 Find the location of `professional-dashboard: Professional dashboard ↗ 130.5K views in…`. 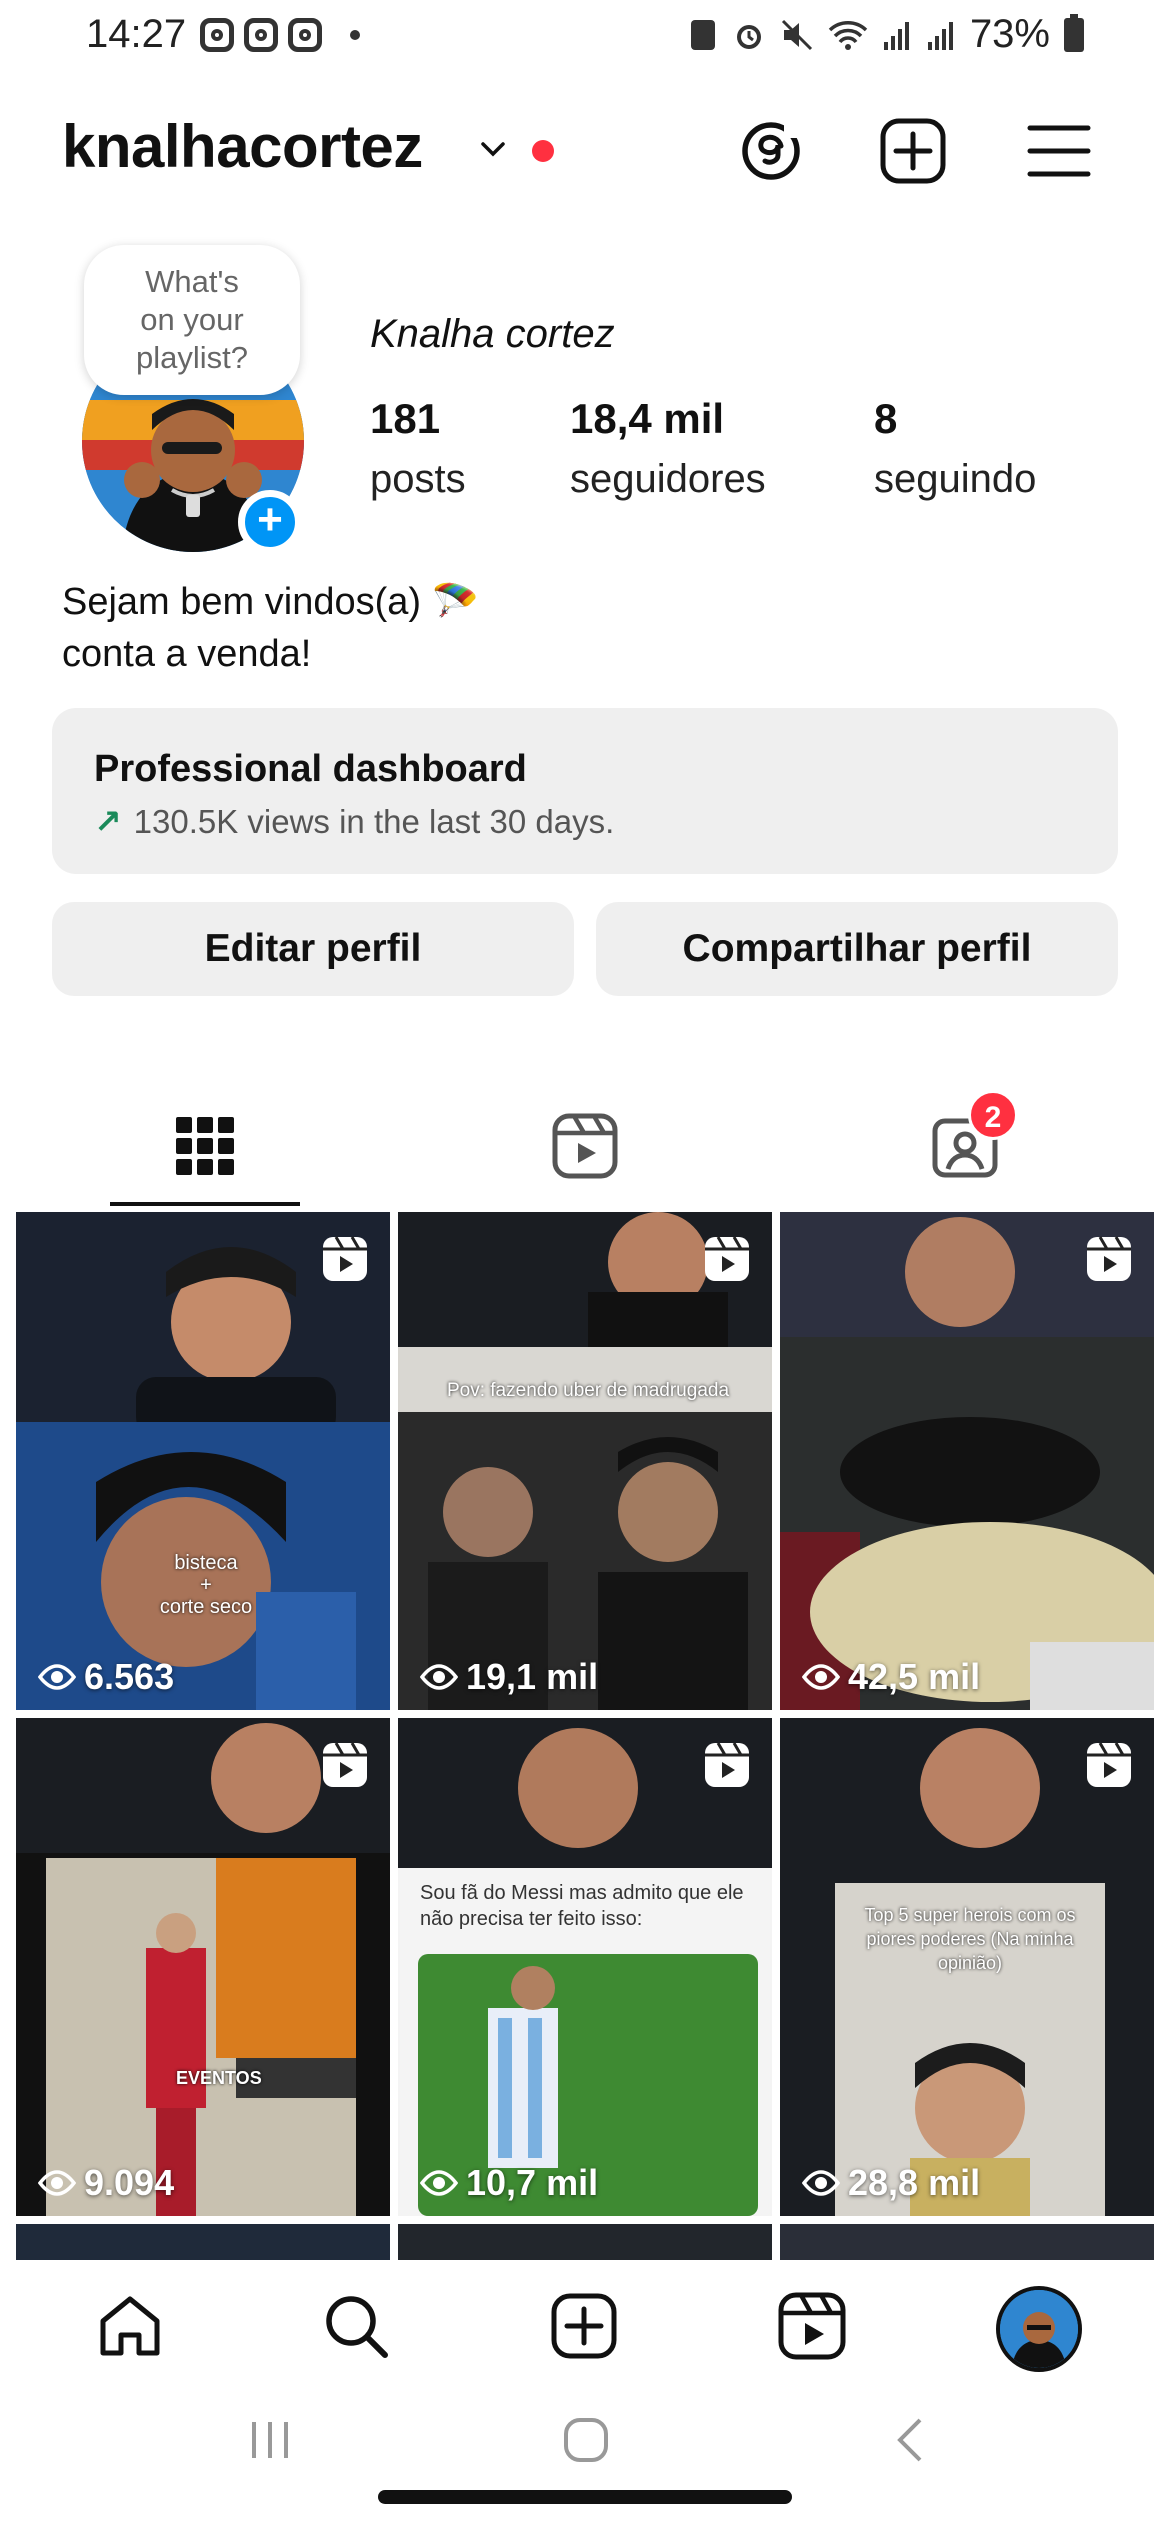

professional-dashboard: Professional dashboard ↗ 130.5K views in… is located at coordinates (585, 791).